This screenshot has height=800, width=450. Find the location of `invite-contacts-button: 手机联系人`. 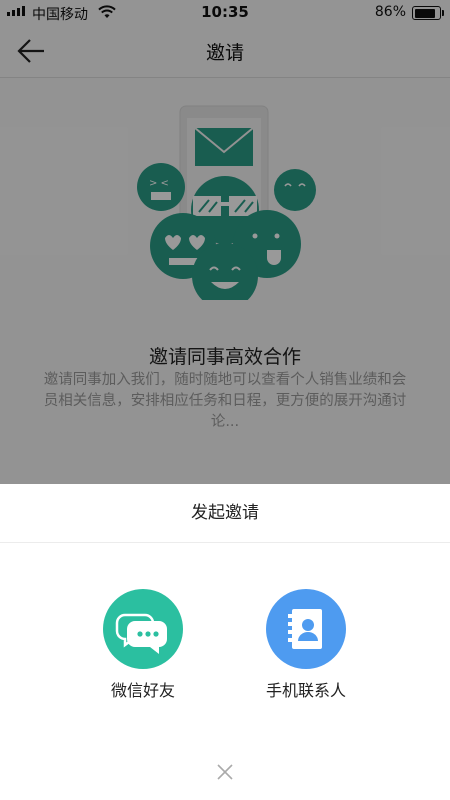

invite-contacts-button: 手机联系人 is located at coordinates (306, 645).